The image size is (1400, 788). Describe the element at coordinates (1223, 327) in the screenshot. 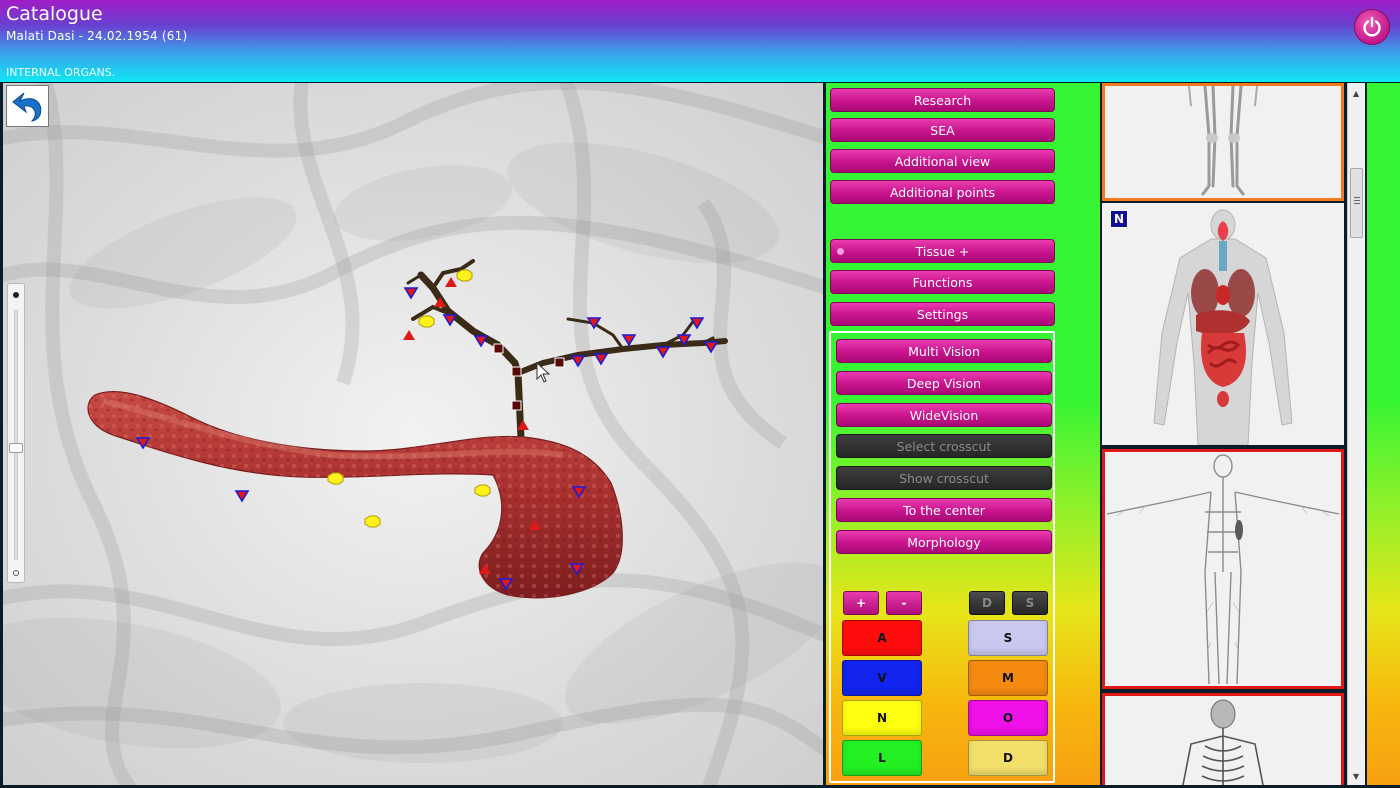

I see `internal-organs-image` at that location.